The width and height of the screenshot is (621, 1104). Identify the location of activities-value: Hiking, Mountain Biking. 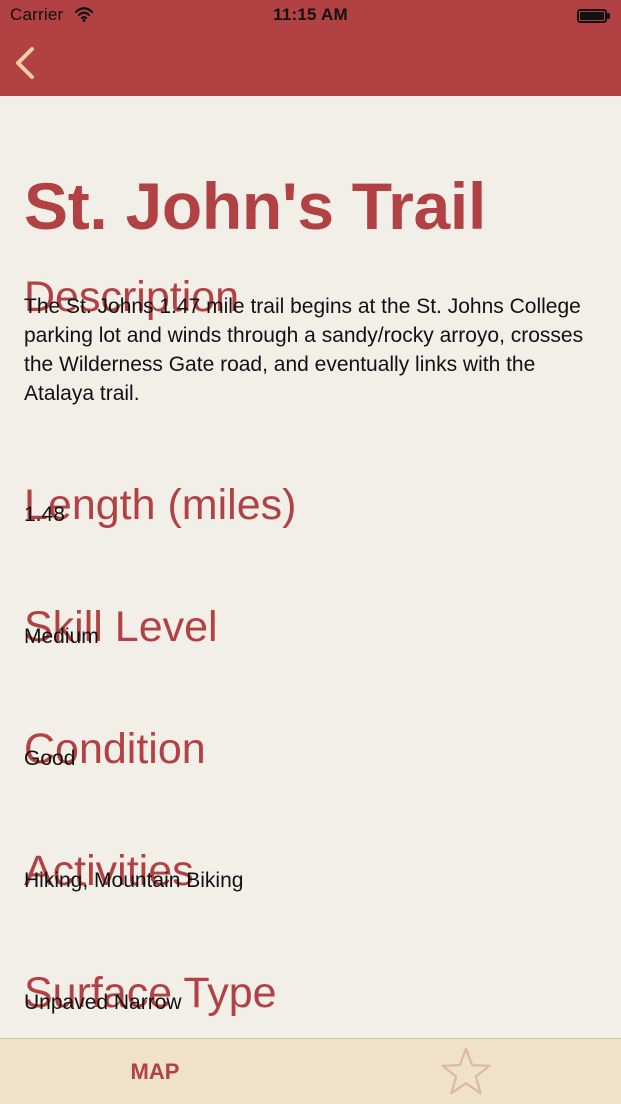
(134, 880).